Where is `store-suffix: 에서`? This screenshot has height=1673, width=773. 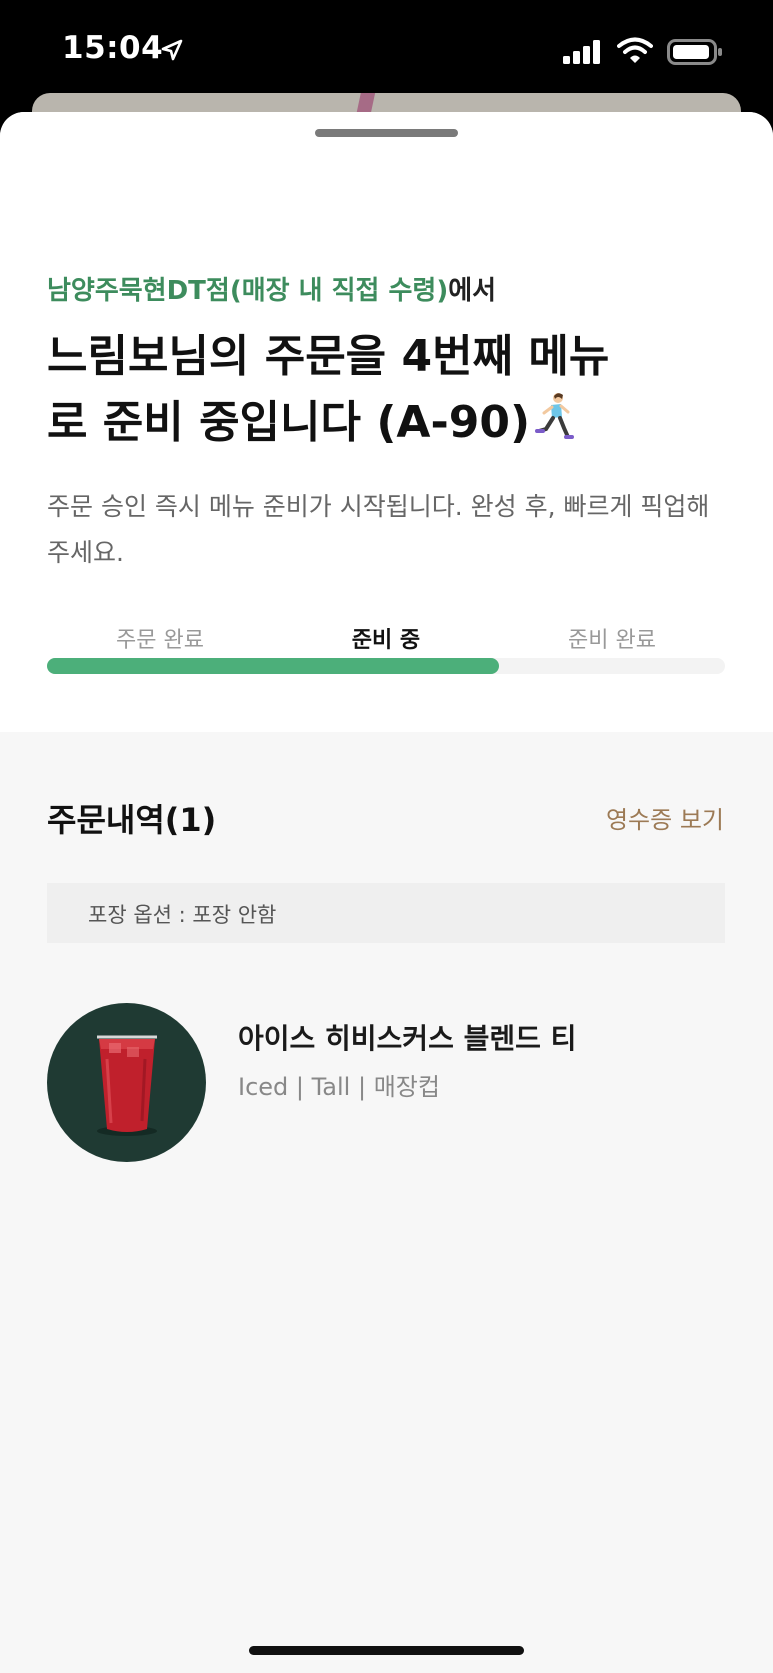 store-suffix: 에서 is located at coordinates (472, 291).